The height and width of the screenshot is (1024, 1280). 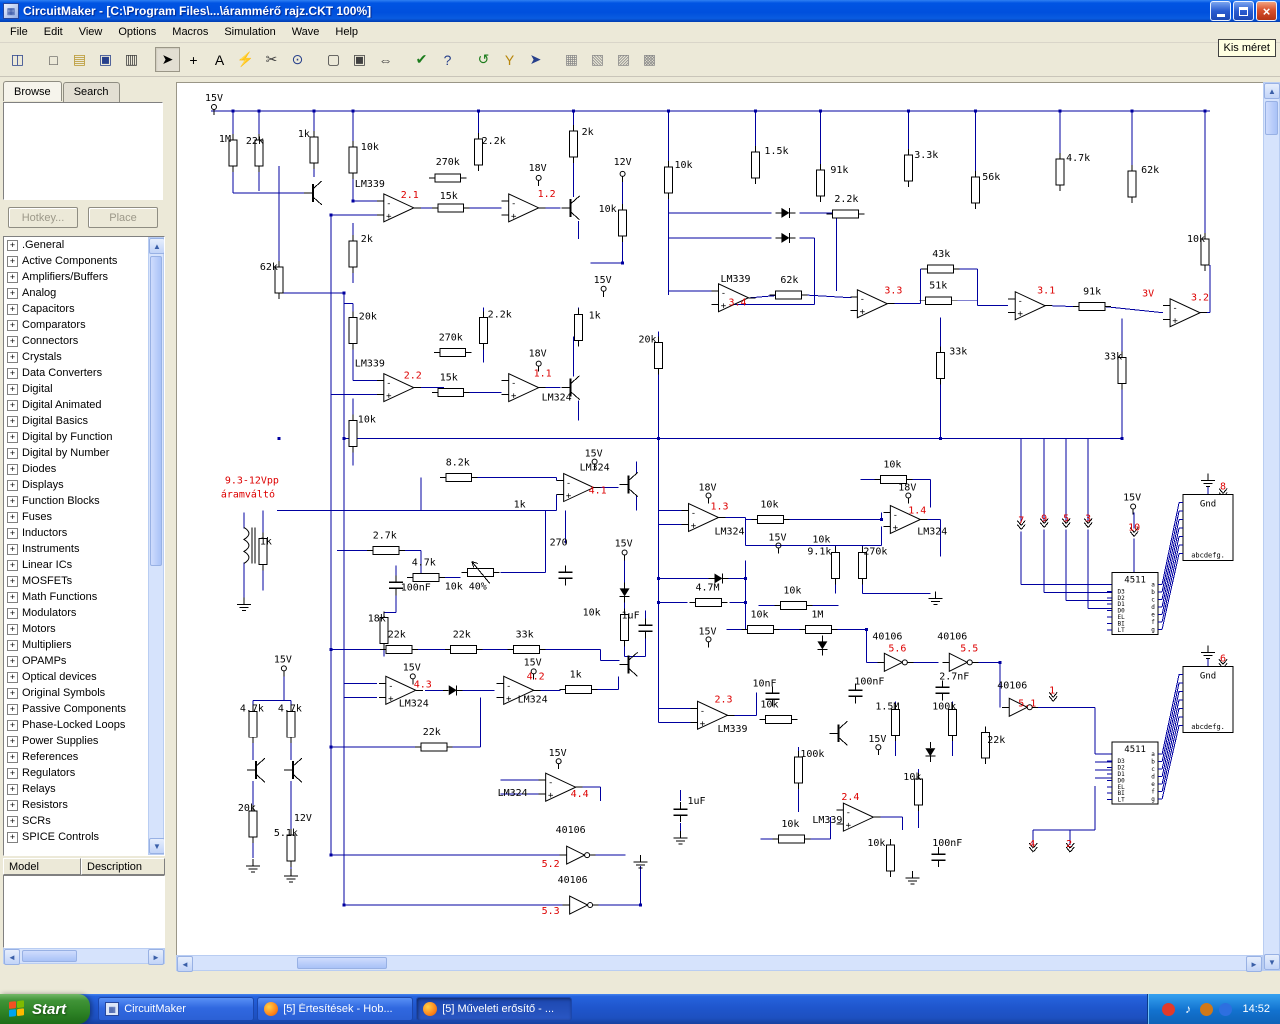 I want to click on tree-item-analog: + Analog, so click(x=76, y=293).